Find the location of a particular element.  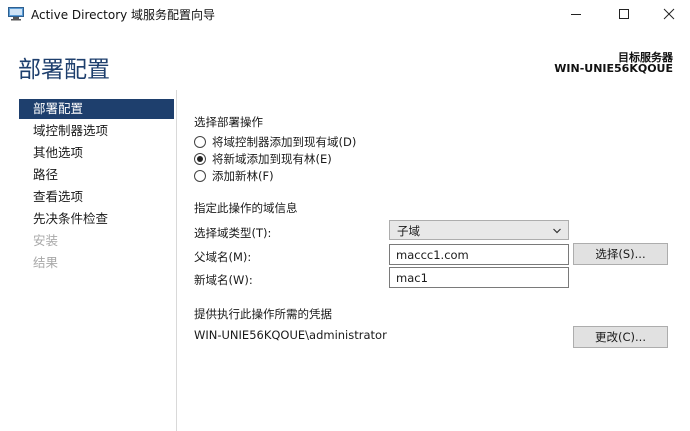

nav-item-additional-options: 其他选项 is located at coordinates (96, 153).